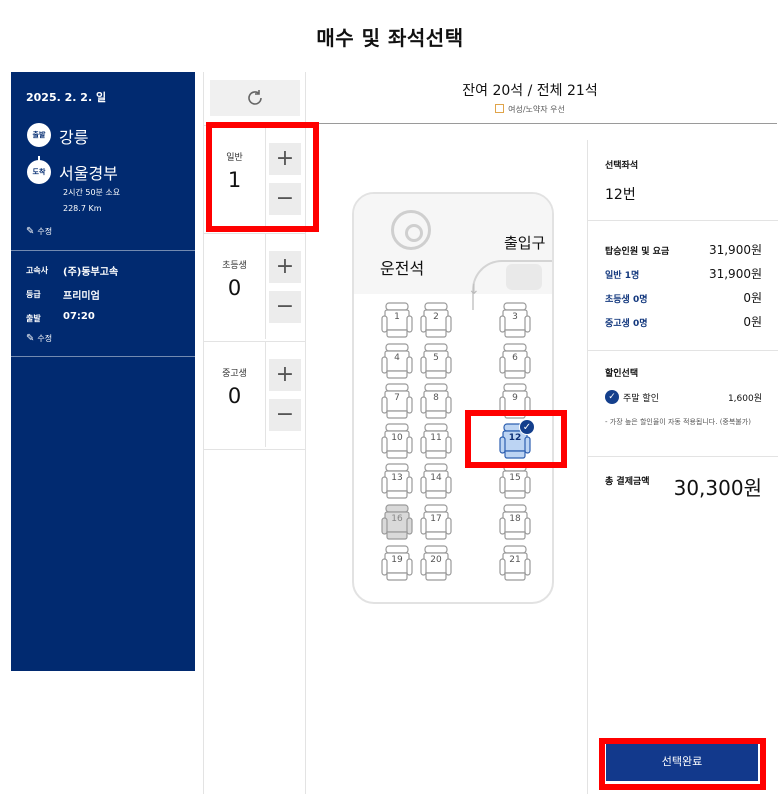  I want to click on passenger-row-student: 중고생 0 + −, so click(255, 394).